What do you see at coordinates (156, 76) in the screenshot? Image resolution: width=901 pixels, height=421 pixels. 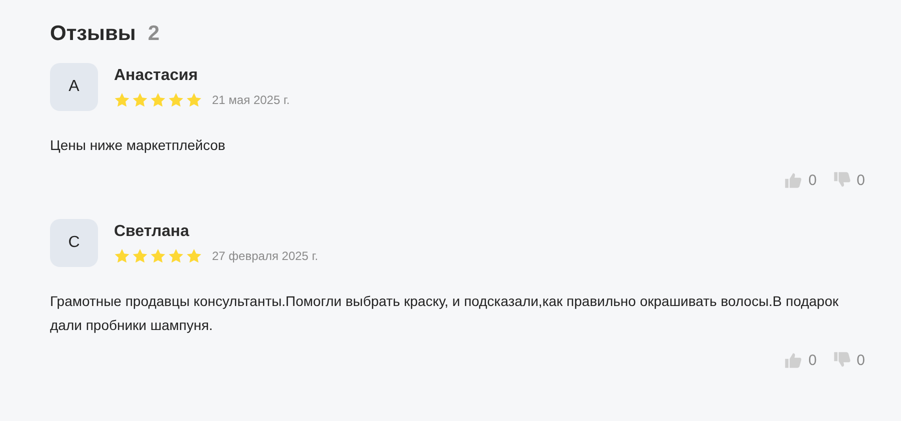 I see `author-name: Анастасия` at bounding box center [156, 76].